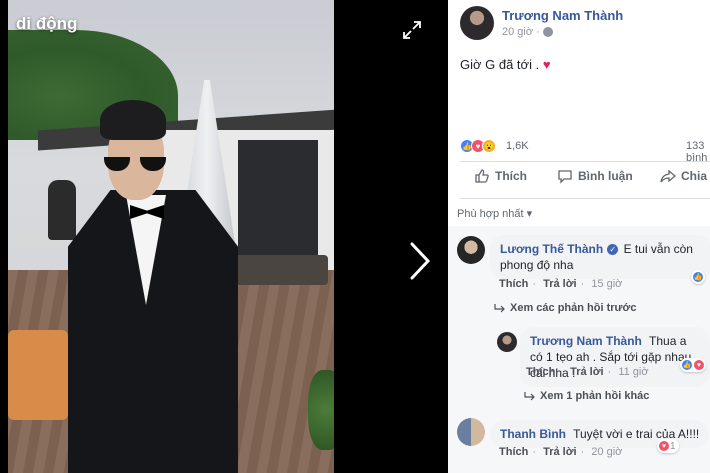  Describe the element at coordinates (321, 410) in the screenshot. I see `photo-plant` at that location.